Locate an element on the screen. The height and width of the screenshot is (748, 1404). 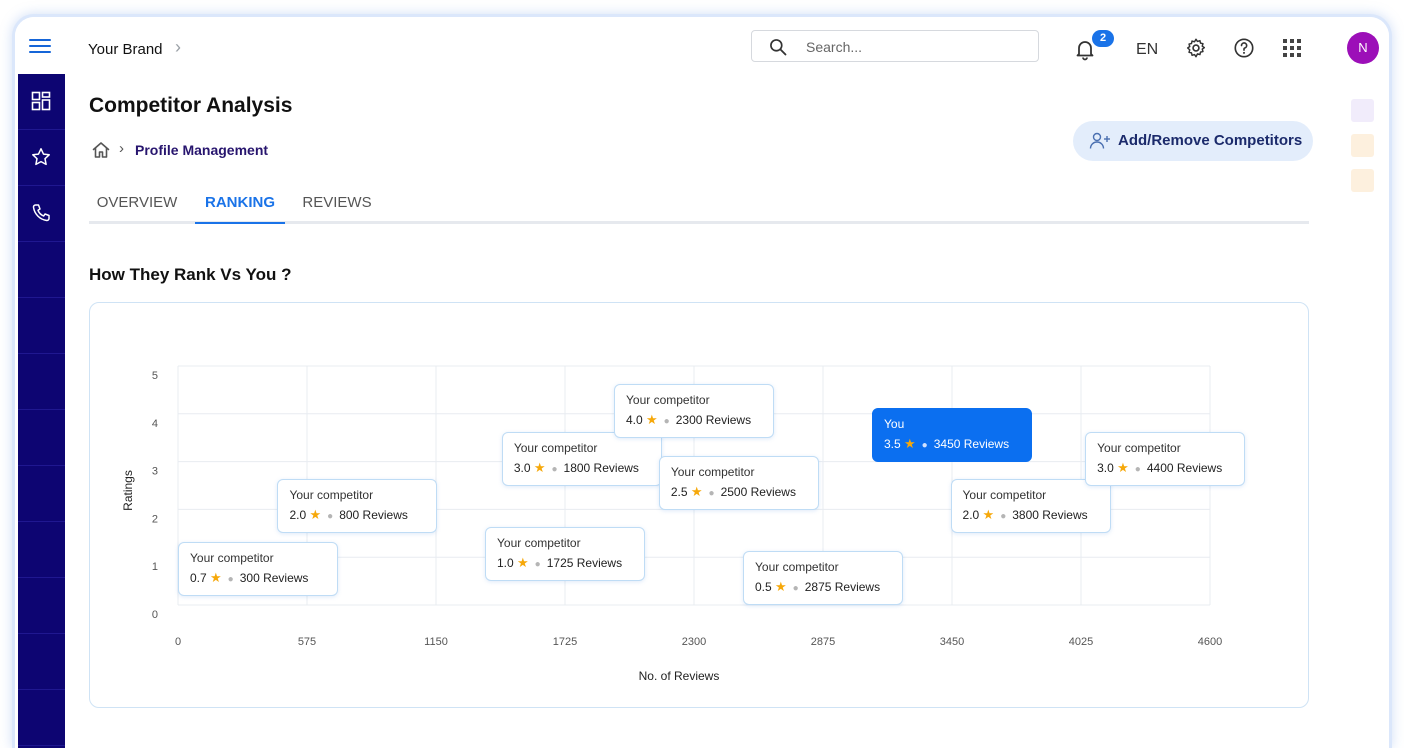
page-title: Competitor Analysis is located at coordinates (191, 105).